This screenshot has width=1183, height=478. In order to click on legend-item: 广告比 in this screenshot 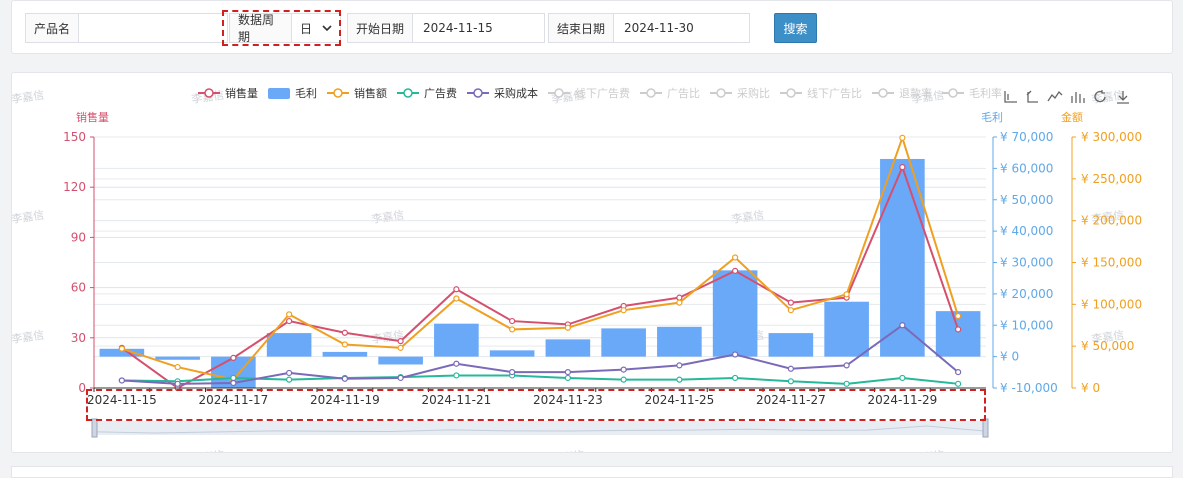, I will do `click(670, 93)`.